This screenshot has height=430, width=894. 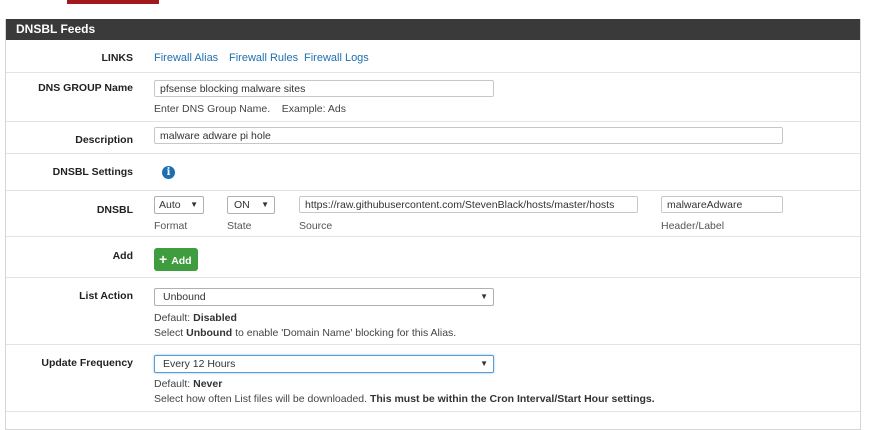 I want to click on firewall-alias-link: Firewall Alias, so click(x=186, y=58).